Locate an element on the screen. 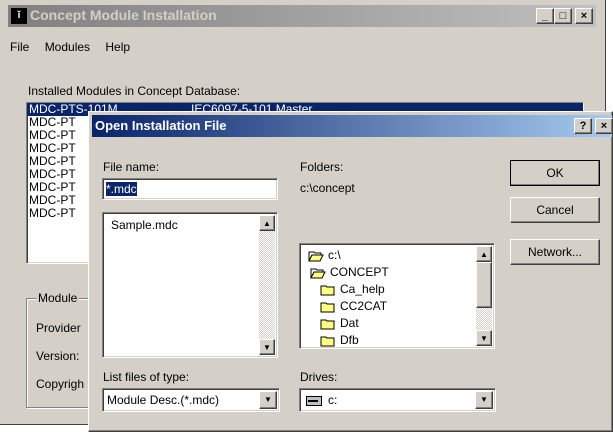  file-type-value: Module Desc.(*.mdc) is located at coordinates (163, 400).